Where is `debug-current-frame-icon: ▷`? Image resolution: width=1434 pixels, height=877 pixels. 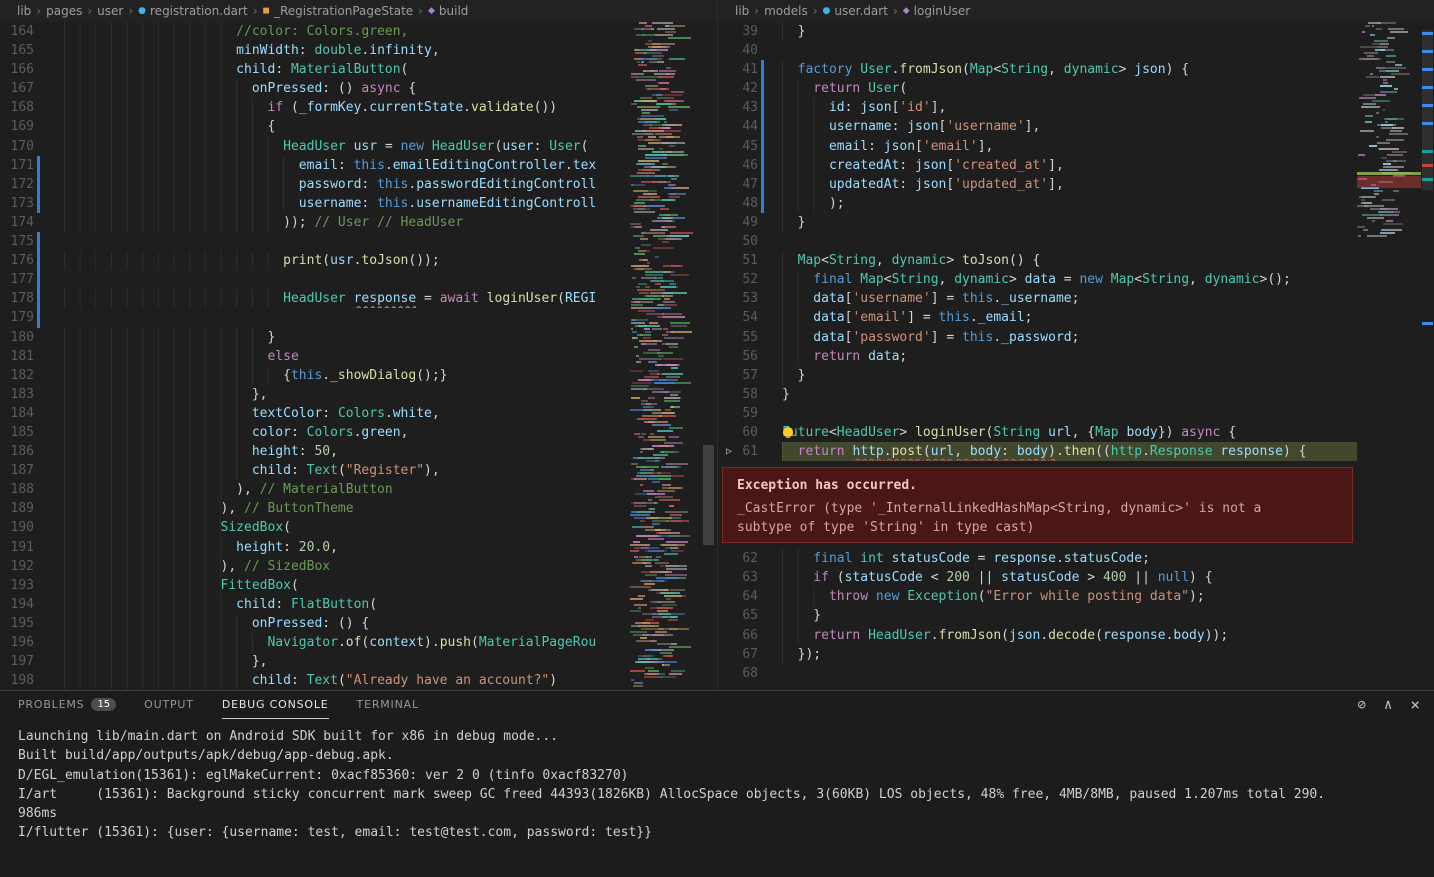
debug-current-frame-icon: ▷ is located at coordinates (729, 451).